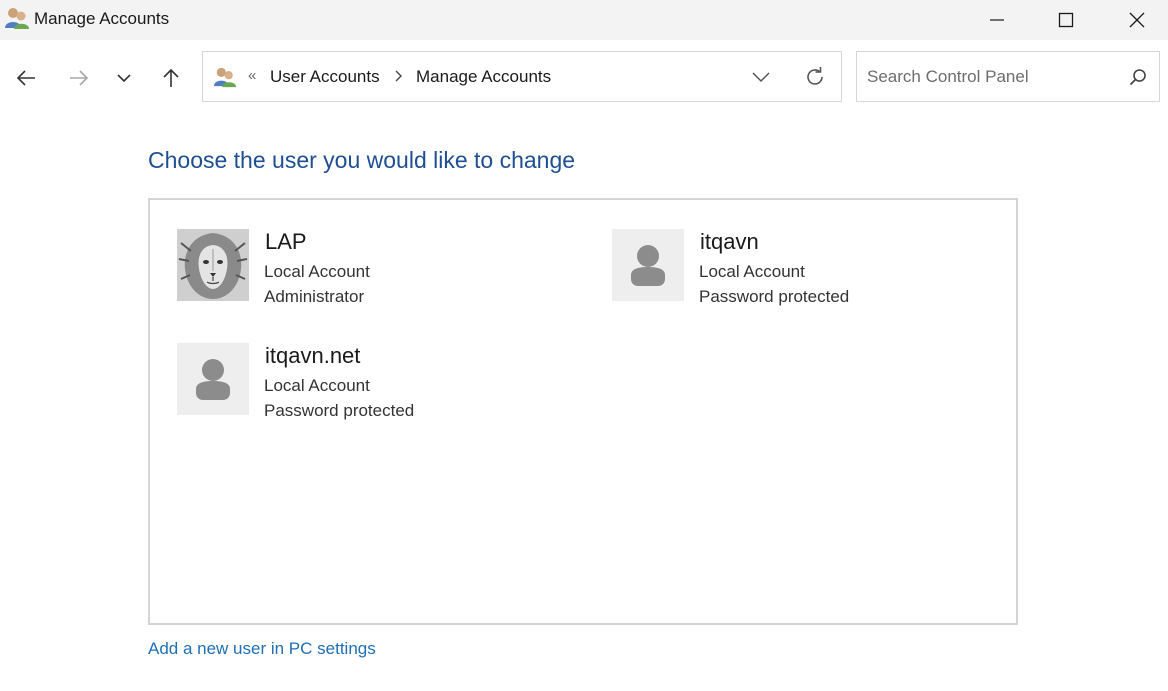 This screenshot has height=691, width=1168. I want to click on chevron-right-icon, so click(399, 76).